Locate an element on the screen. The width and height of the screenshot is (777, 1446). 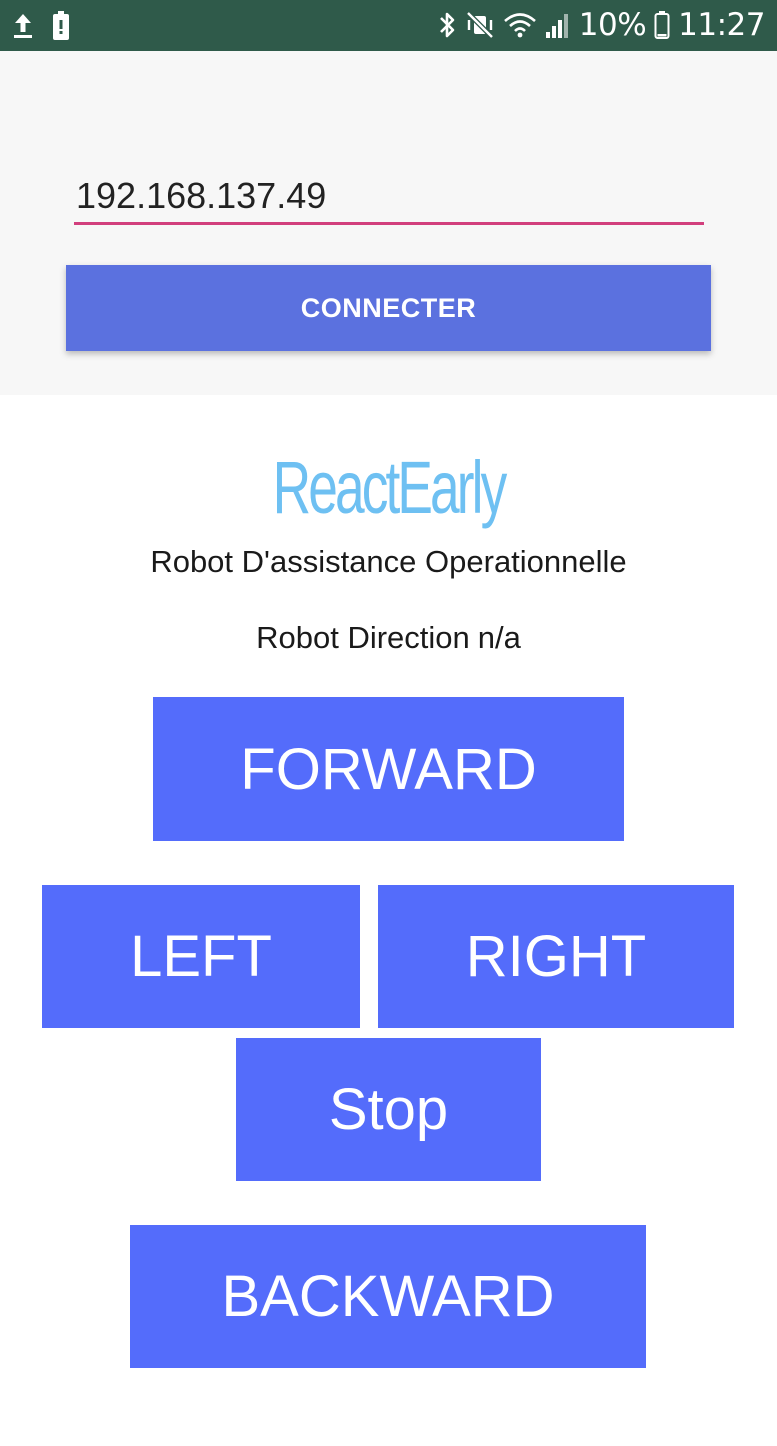
wifi-icon is located at coordinates (520, 25).